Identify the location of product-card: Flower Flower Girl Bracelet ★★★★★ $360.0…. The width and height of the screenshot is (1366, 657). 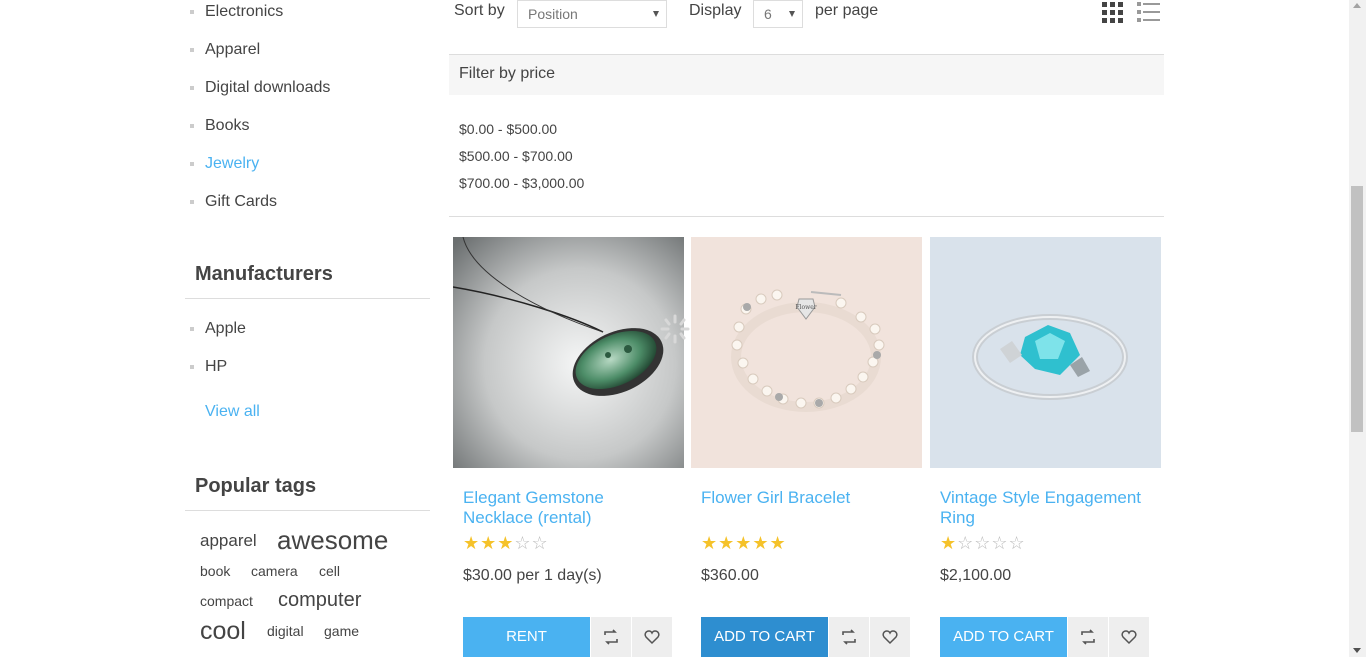
(806, 447).